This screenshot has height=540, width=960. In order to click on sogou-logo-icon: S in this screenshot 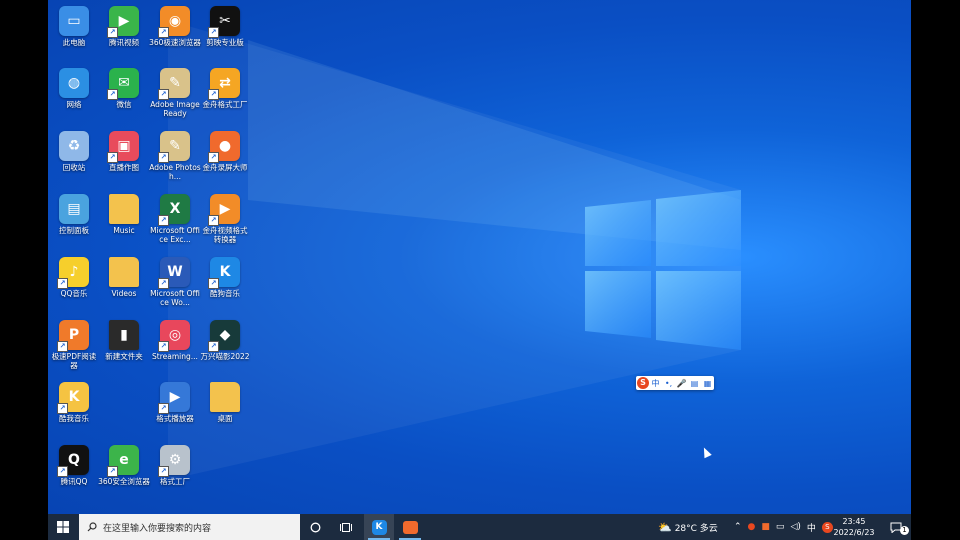, I will do `click(643, 383)`.